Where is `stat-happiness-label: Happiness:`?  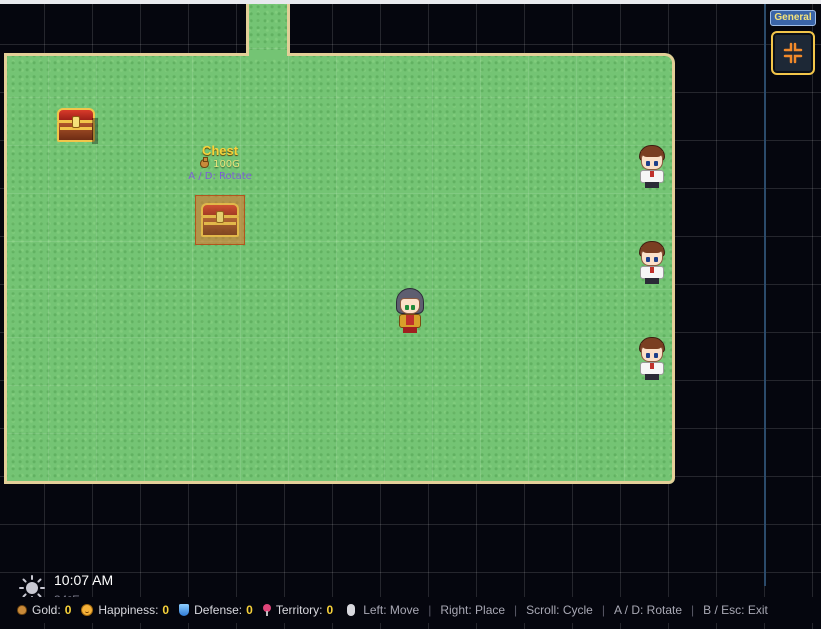 stat-happiness-label: Happiness: is located at coordinates (128, 610).